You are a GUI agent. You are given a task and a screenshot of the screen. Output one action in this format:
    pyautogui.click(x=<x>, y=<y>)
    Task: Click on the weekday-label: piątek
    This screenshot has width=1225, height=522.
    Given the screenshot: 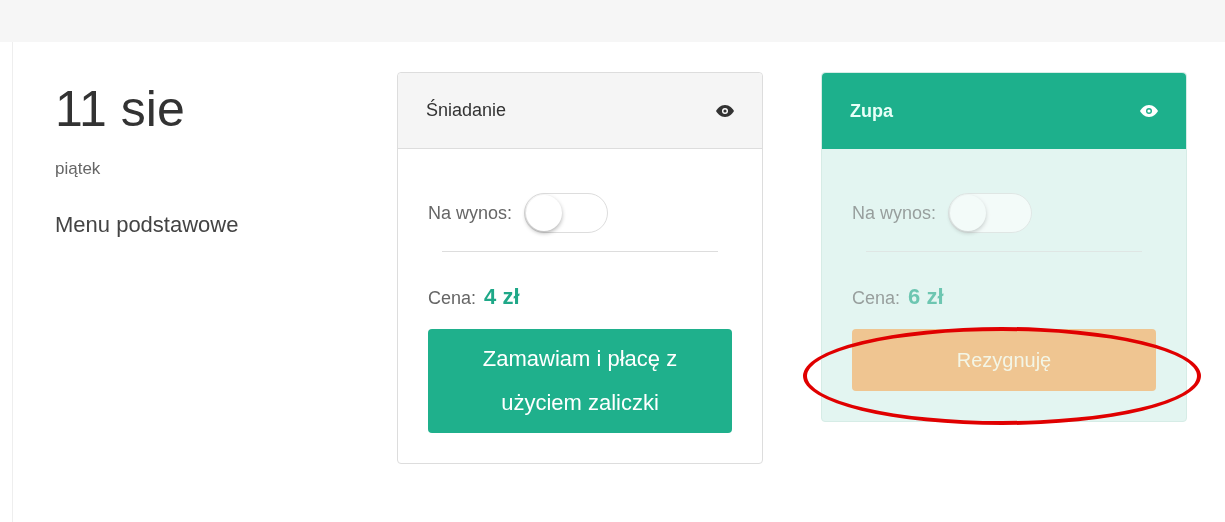 What is the action you would take?
    pyautogui.click(x=78, y=169)
    